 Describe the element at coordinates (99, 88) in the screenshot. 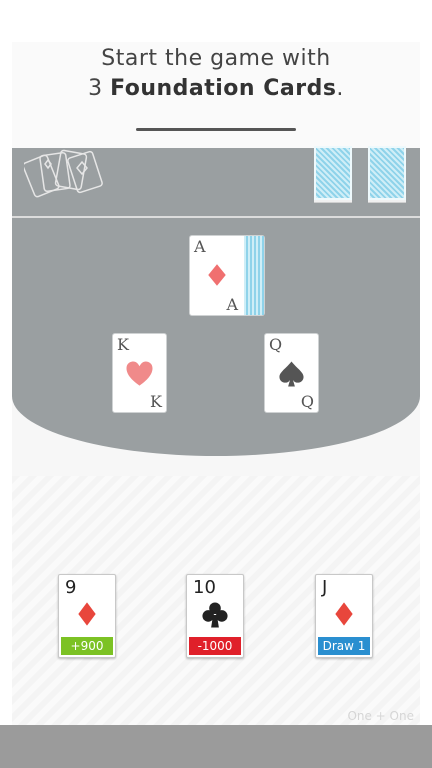

I see `headline-prefix: 3` at that location.